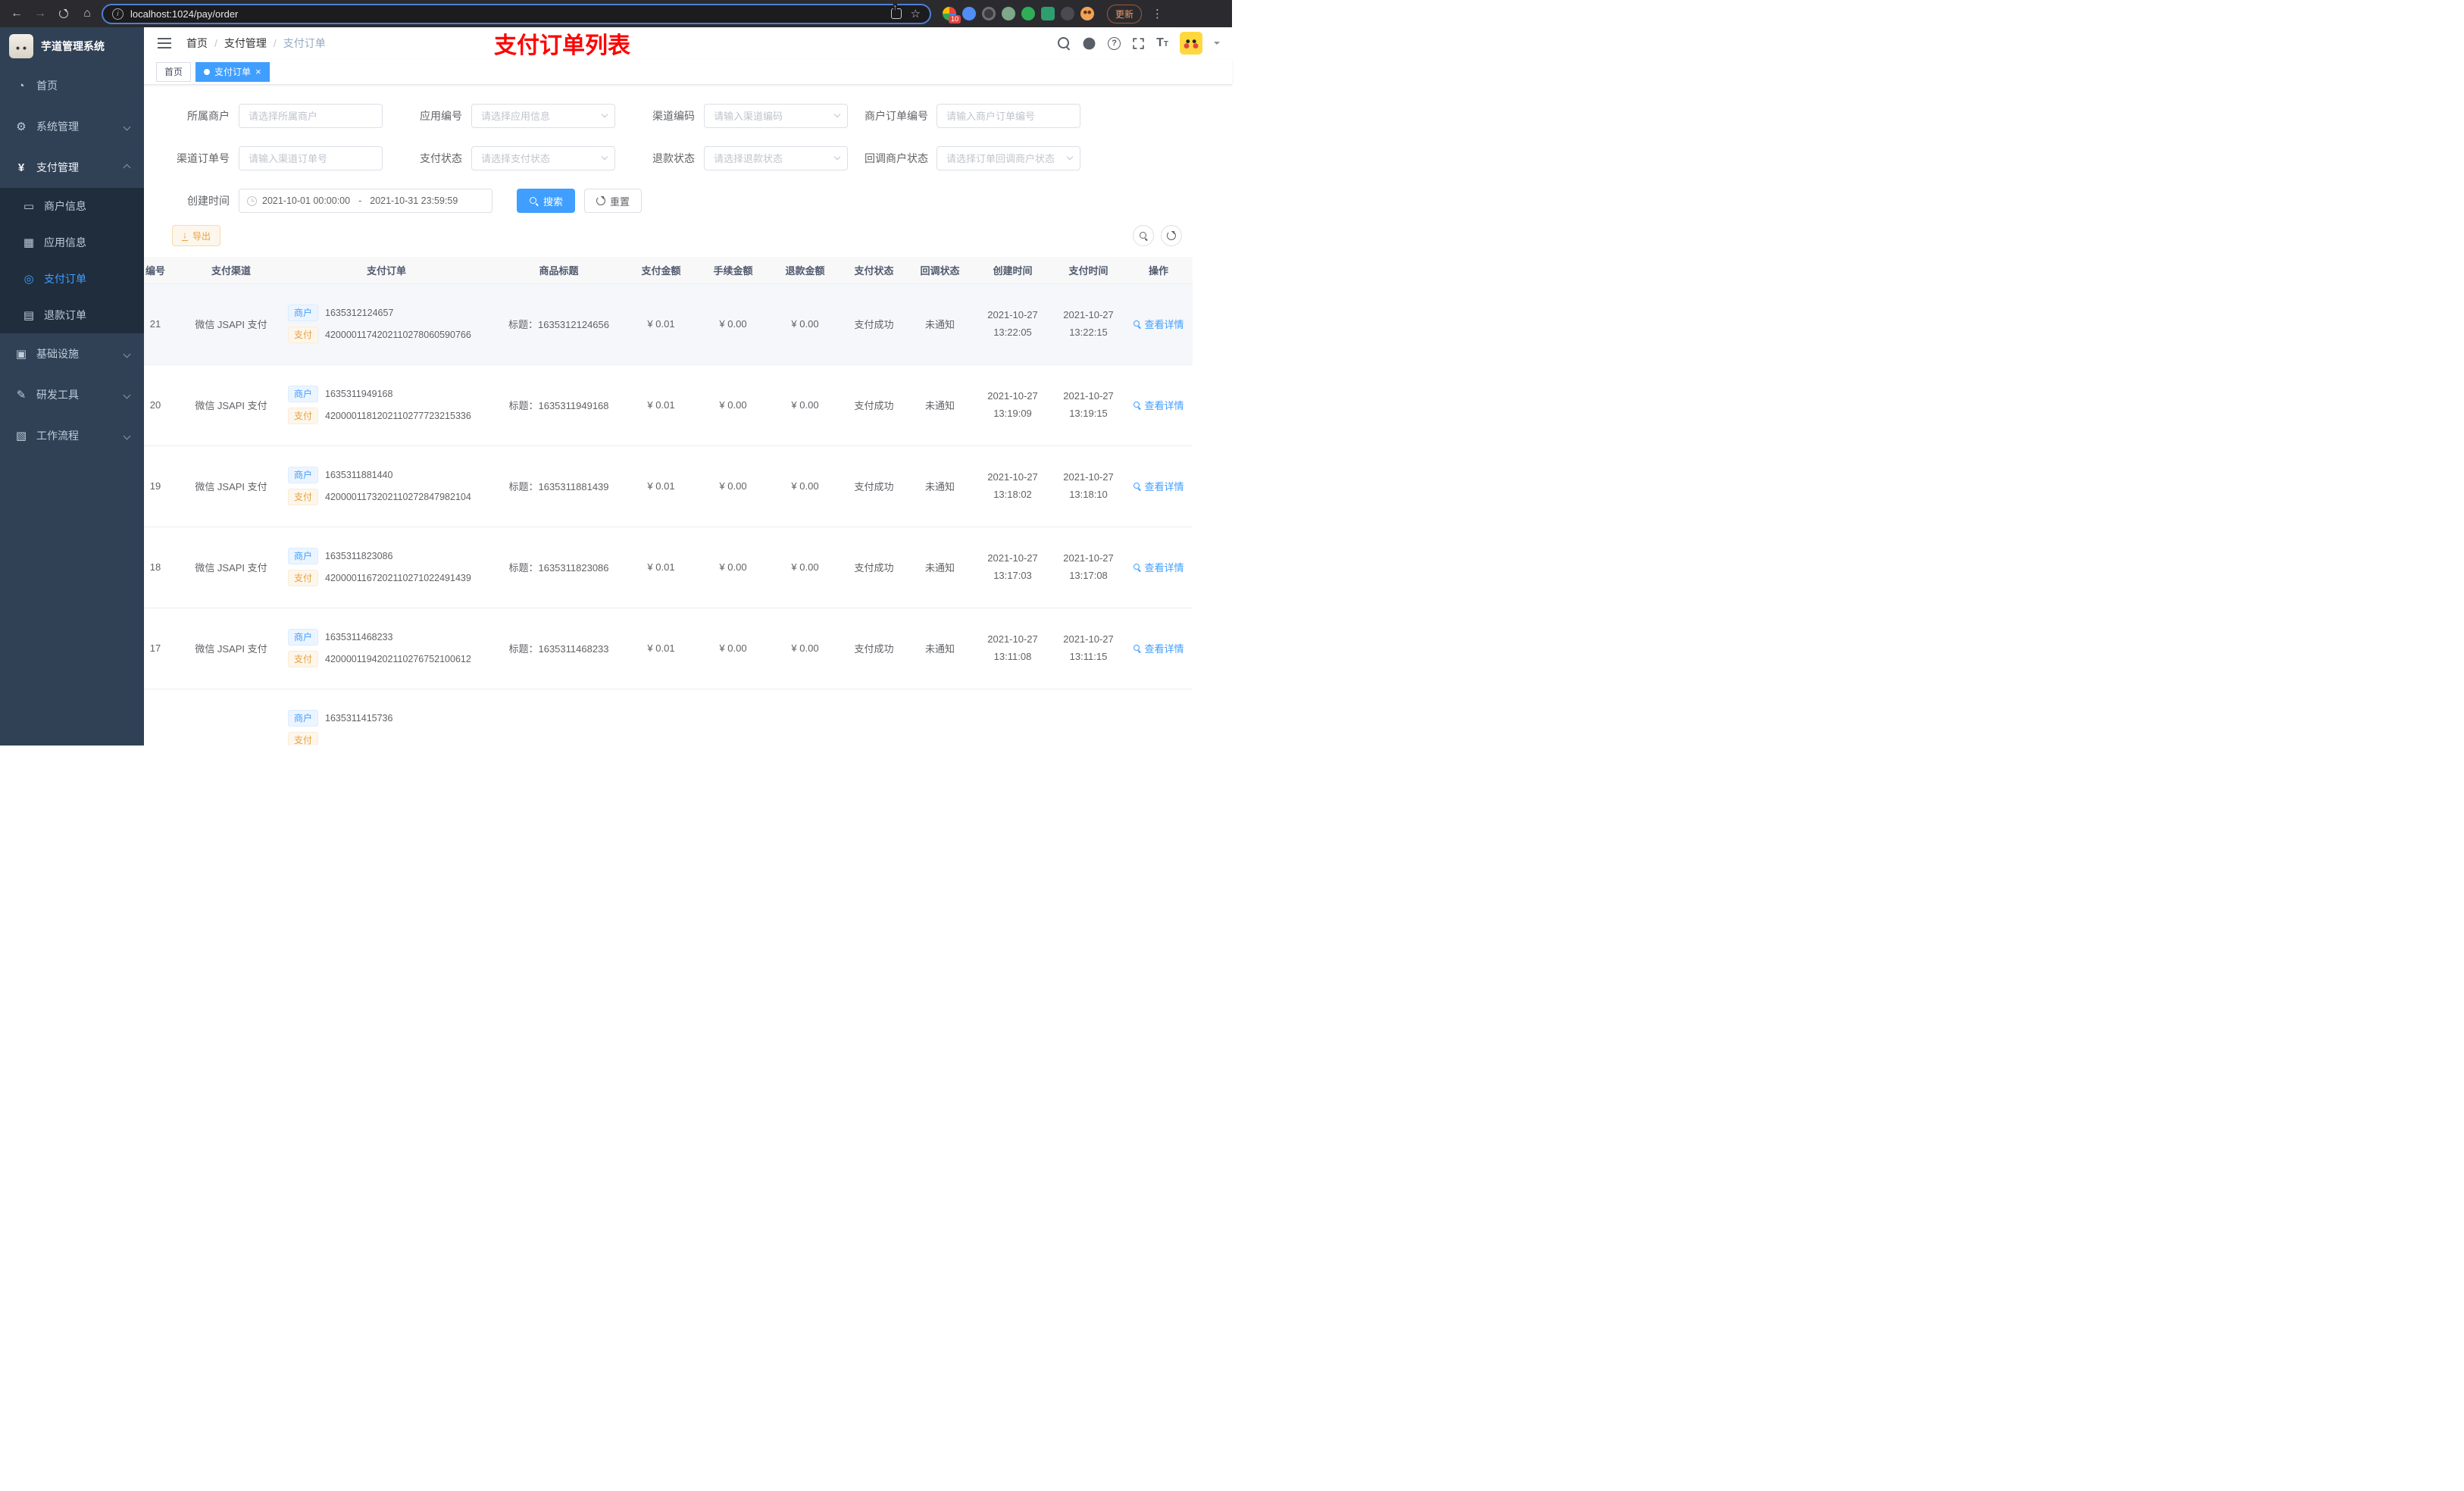 The width and height of the screenshot is (2464, 1491). What do you see at coordinates (1138, 43) in the screenshot?
I see `fullscreen-icon` at bounding box center [1138, 43].